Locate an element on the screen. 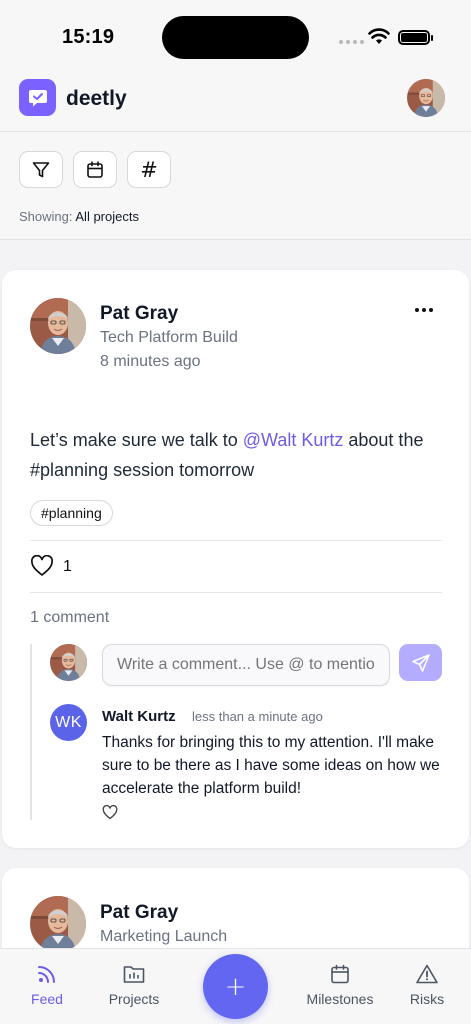 This screenshot has height=1024, width=471. showing-value: All projects is located at coordinates (107, 216).